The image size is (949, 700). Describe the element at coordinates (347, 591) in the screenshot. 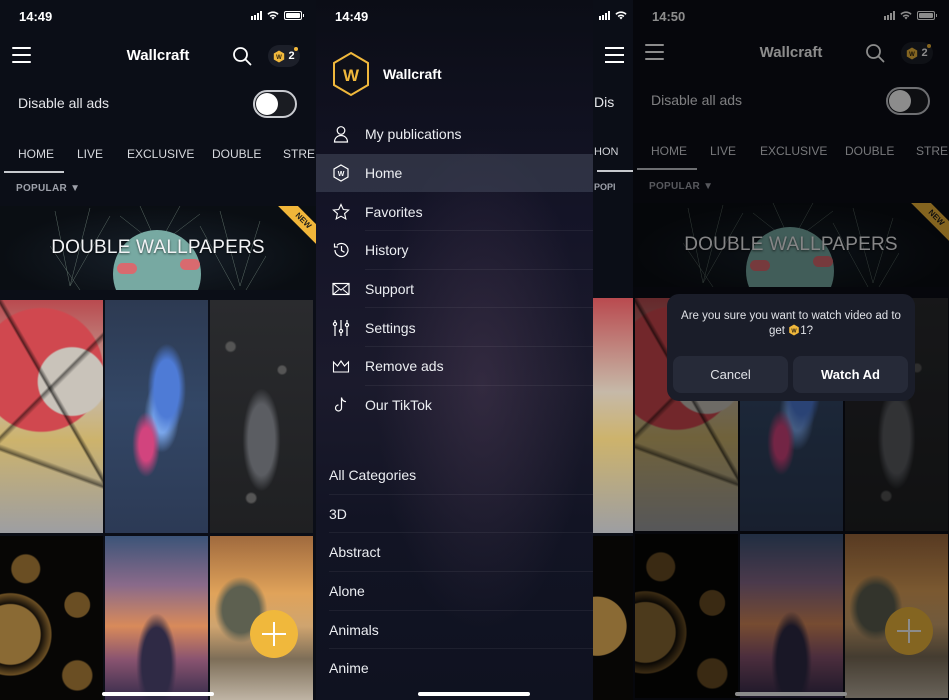

I see `category-label: Alone` at that location.